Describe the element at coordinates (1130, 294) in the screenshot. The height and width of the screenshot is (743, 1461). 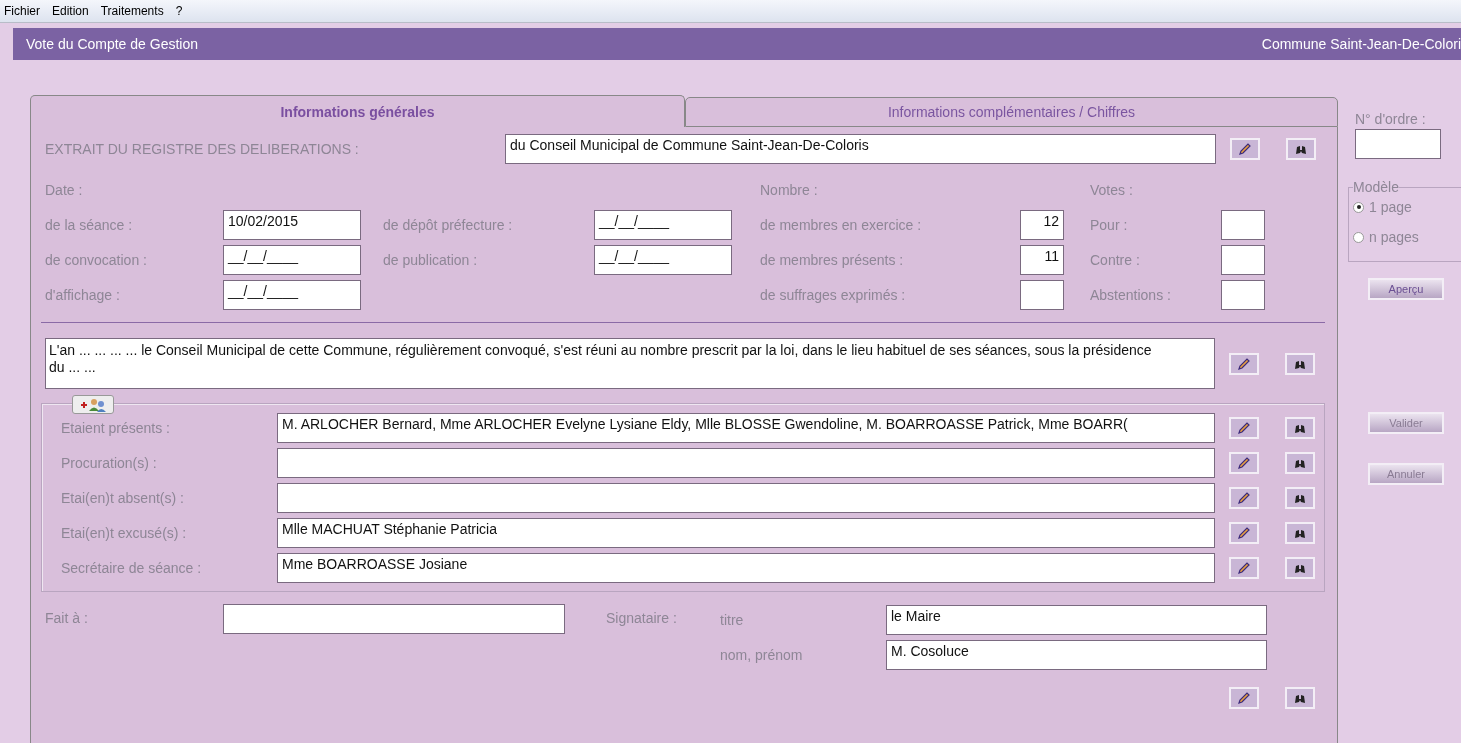
I see `field-label: Abstentions :` at that location.